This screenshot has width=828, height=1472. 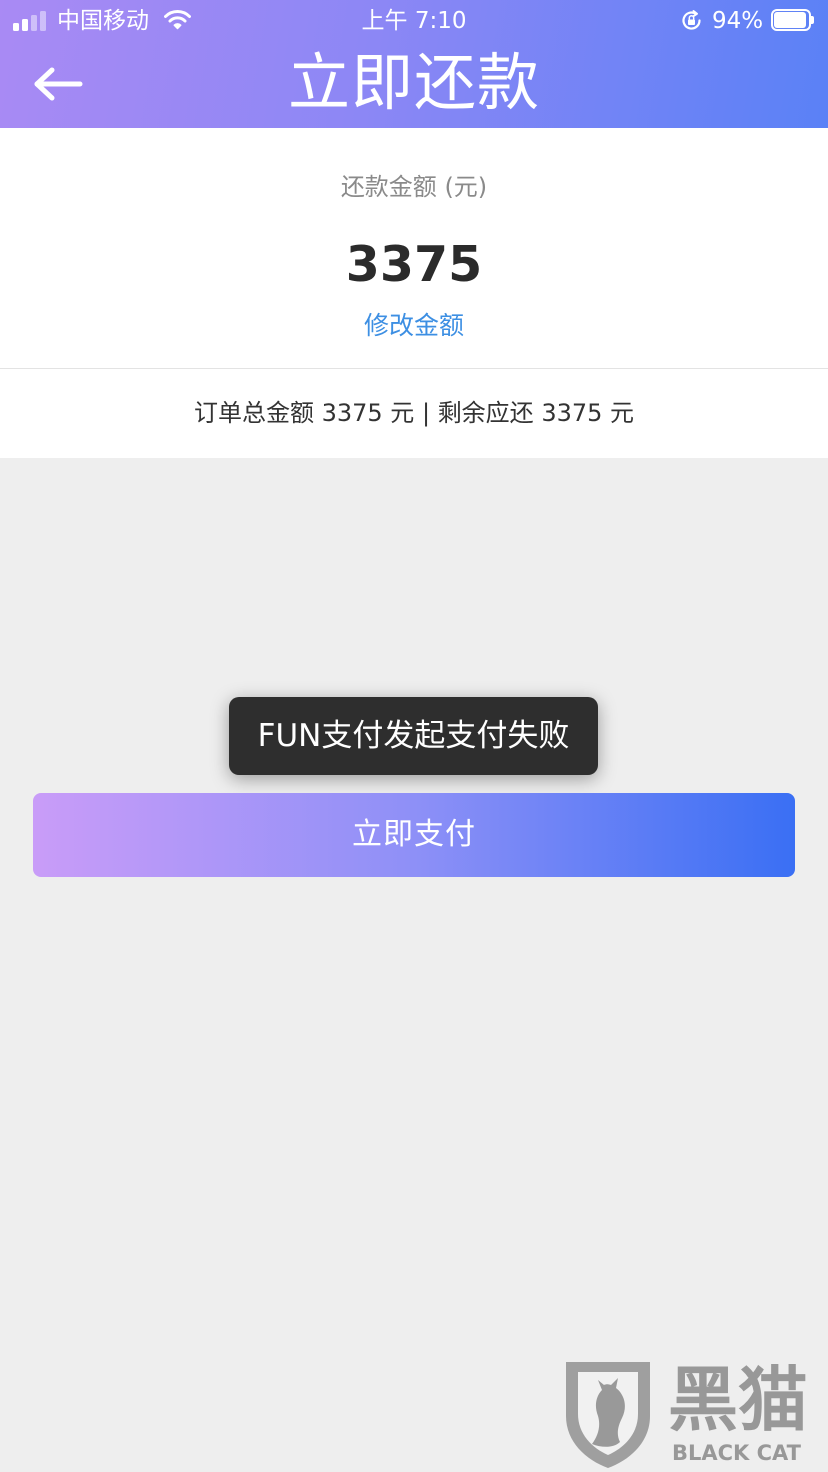 What do you see at coordinates (177, 20) in the screenshot?
I see `wifi-icon` at bounding box center [177, 20].